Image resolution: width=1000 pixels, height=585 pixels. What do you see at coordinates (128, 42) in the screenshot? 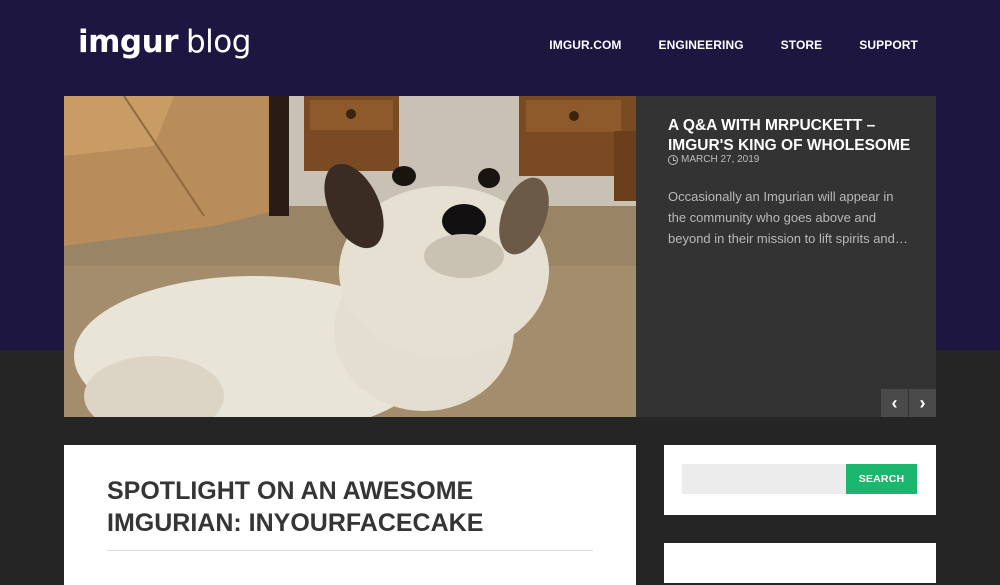
I see `logo-imgur-text: imgur` at bounding box center [128, 42].